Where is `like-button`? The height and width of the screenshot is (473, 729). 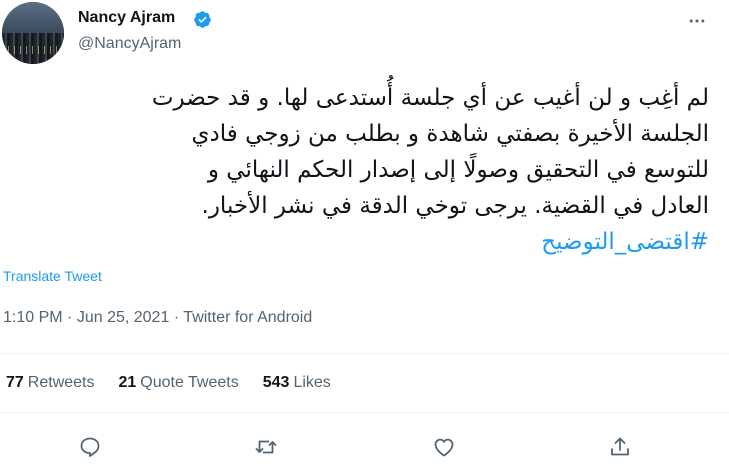
like-button is located at coordinates (444, 447).